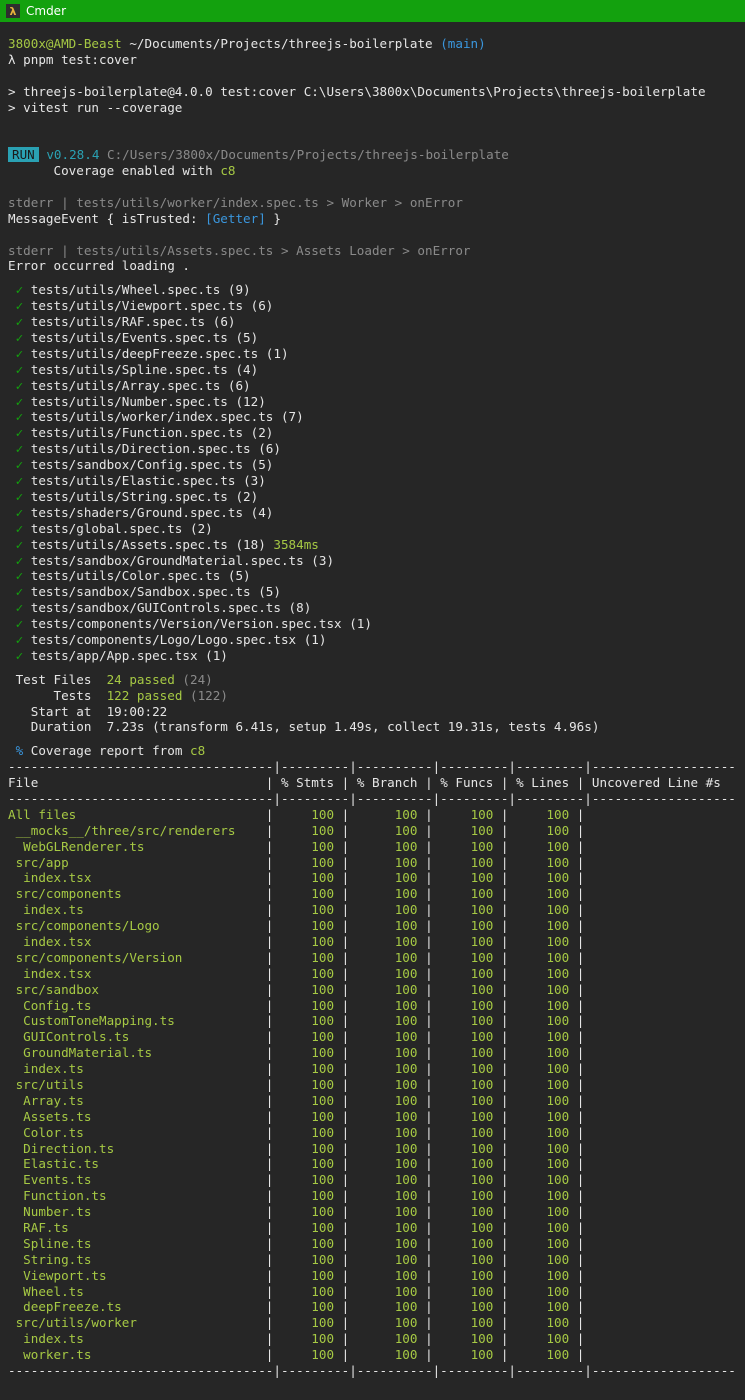 Image resolution: width=745 pixels, height=1400 pixels. I want to click on test-file-name: tests/components/Logo/Logo.spec.tsx, so click(167, 639).